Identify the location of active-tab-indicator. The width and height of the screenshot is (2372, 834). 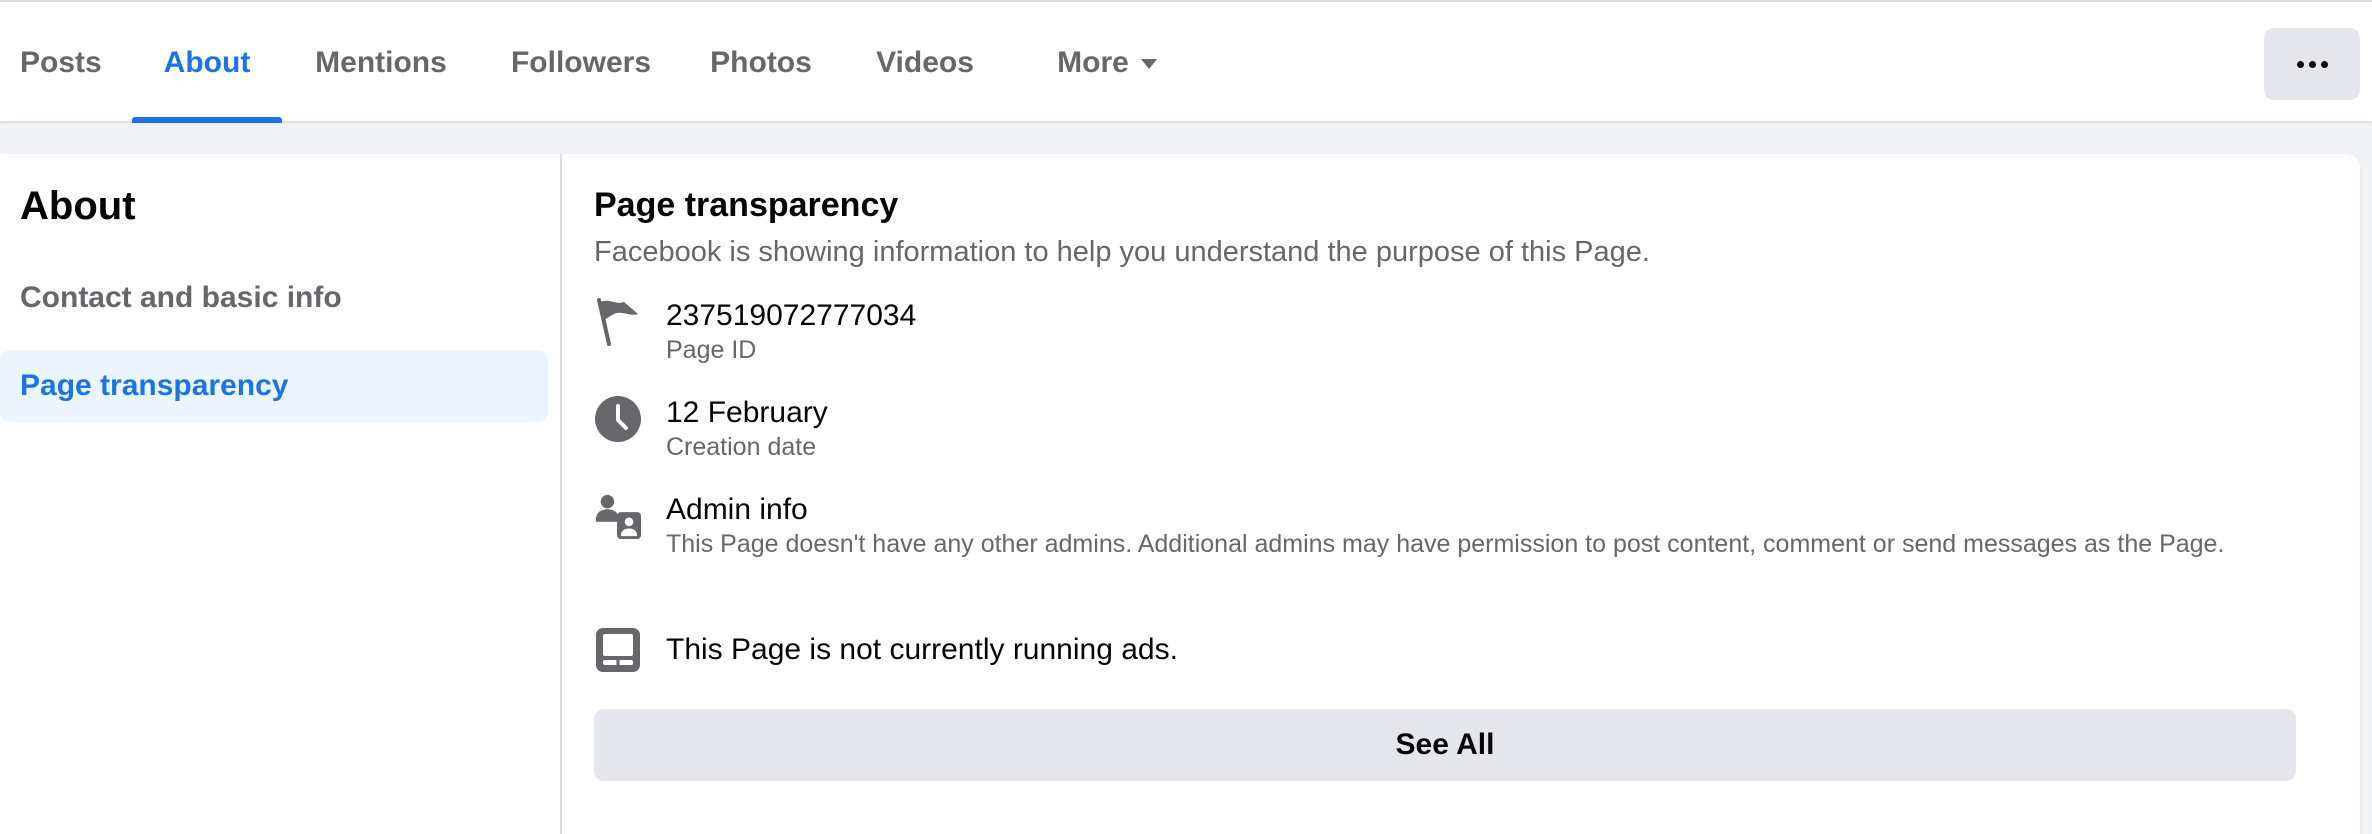
(207, 120).